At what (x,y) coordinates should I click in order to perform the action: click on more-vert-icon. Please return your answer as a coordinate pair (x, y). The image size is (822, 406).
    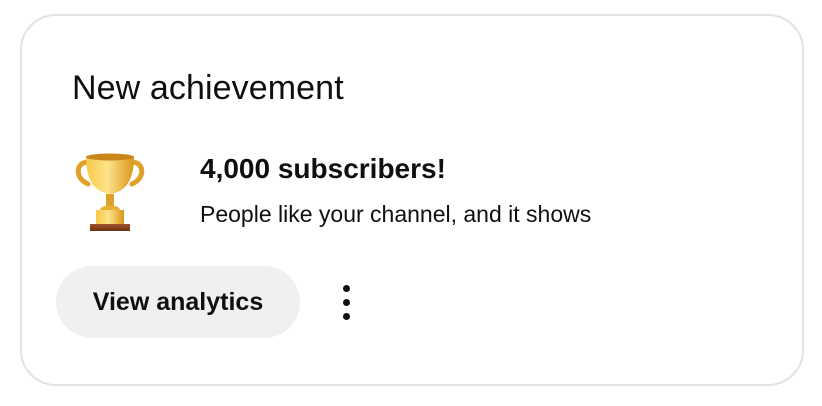
    Looking at the image, I should click on (346, 302).